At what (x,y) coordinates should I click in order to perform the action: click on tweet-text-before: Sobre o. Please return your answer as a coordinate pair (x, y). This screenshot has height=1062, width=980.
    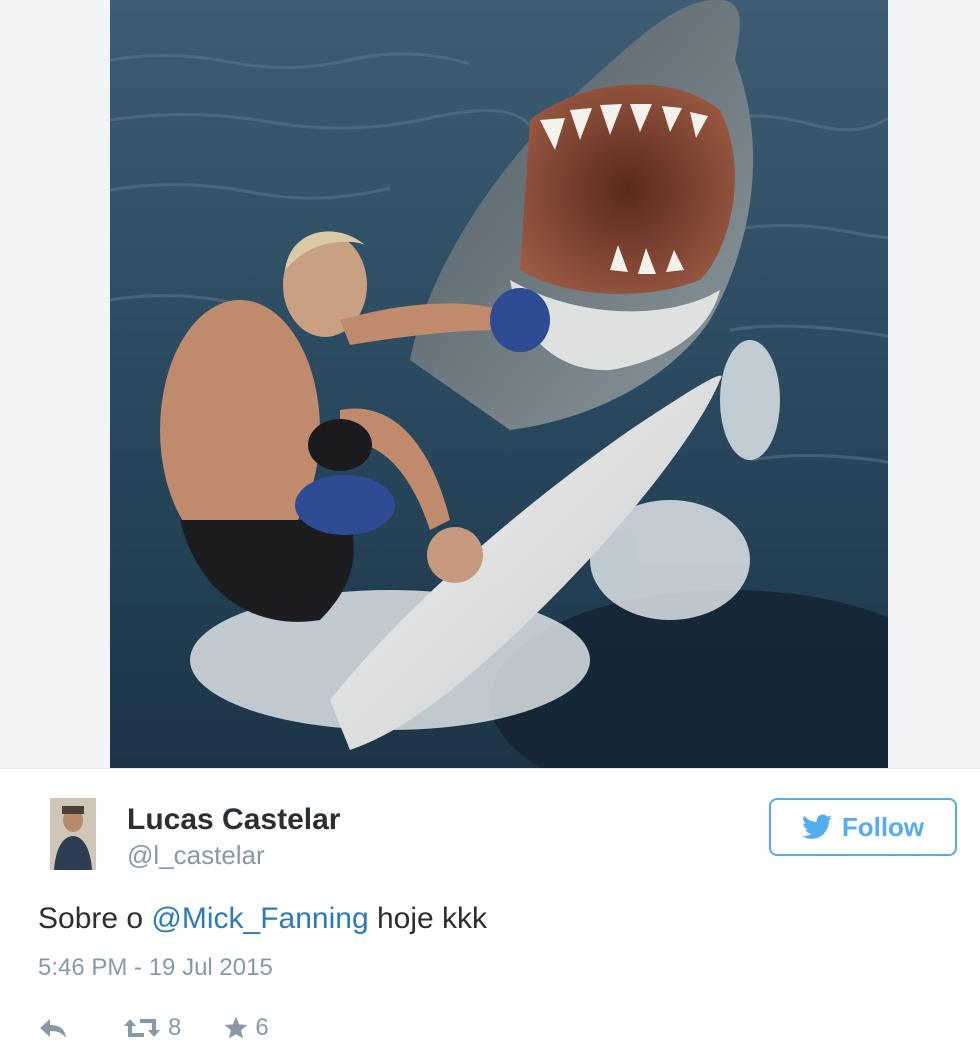
    Looking at the image, I should click on (95, 918).